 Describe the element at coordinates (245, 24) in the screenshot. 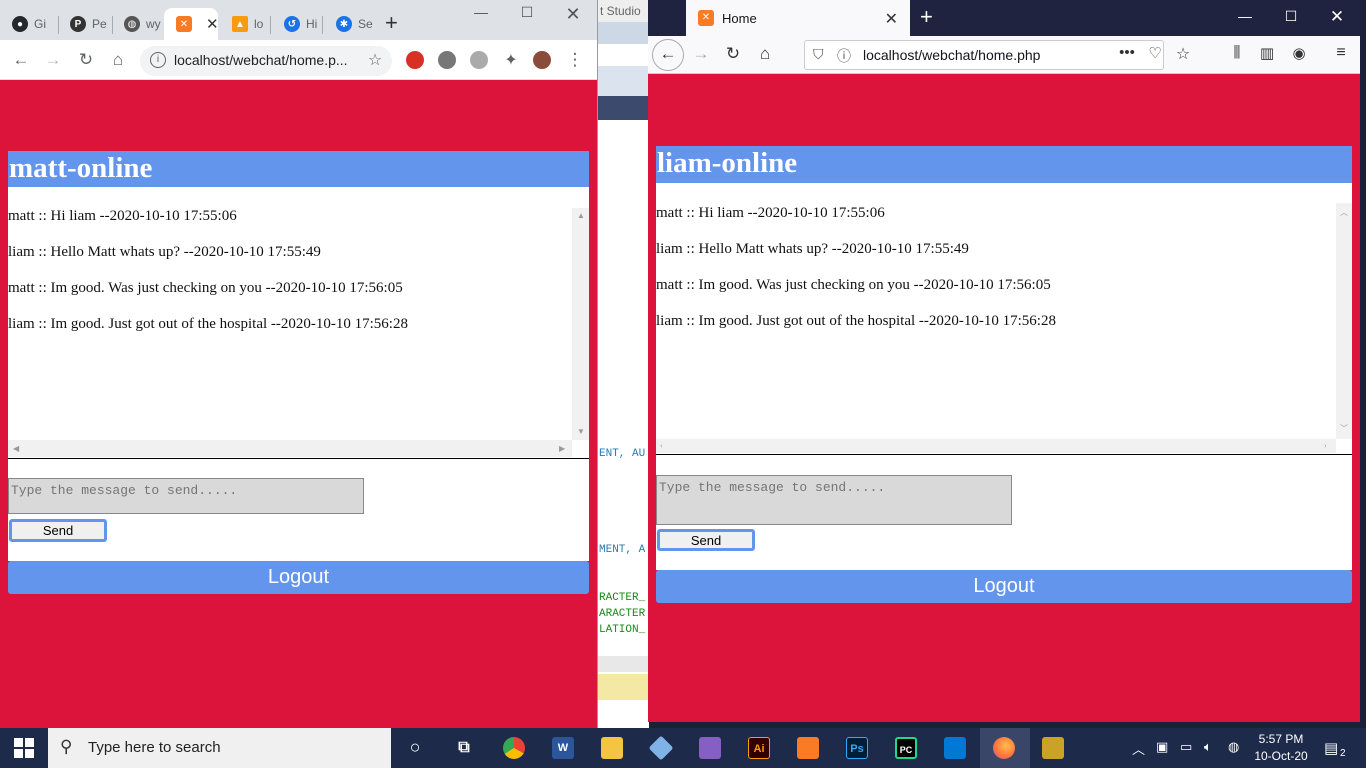

I see `chrome-tab-phpmyadmin: ▲ lo` at that location.